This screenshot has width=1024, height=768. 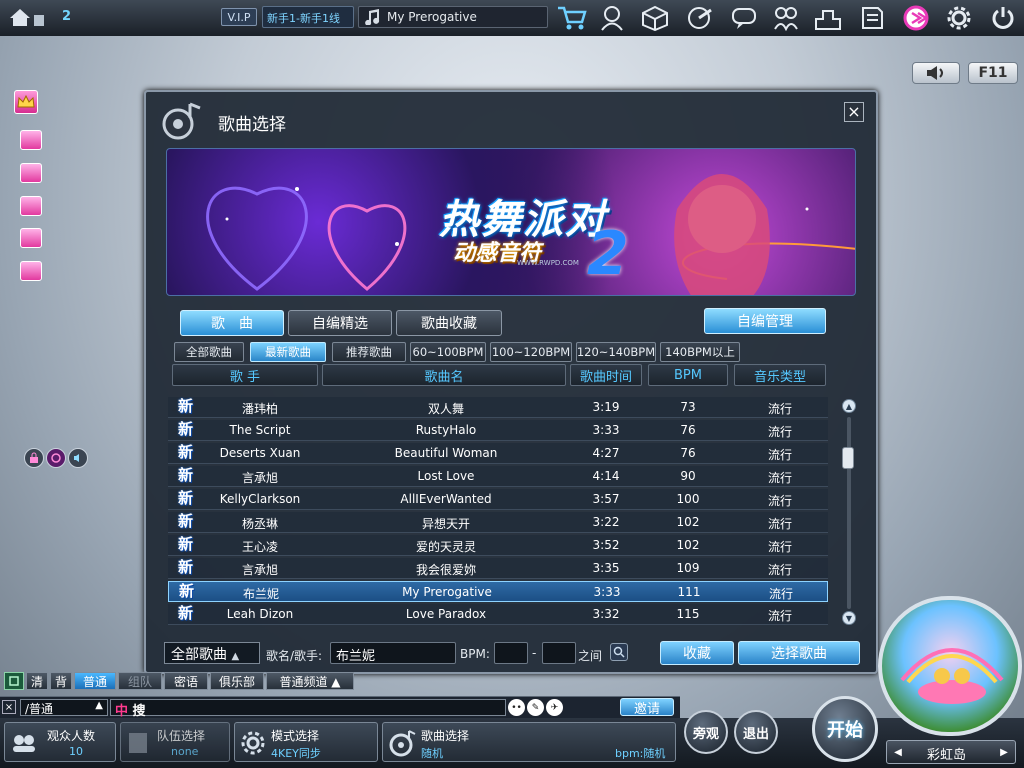 What do you see at coordinates (688, 375) in the screenshot?
I see `column-bpm: BPM` at bounding box center [688, 375].